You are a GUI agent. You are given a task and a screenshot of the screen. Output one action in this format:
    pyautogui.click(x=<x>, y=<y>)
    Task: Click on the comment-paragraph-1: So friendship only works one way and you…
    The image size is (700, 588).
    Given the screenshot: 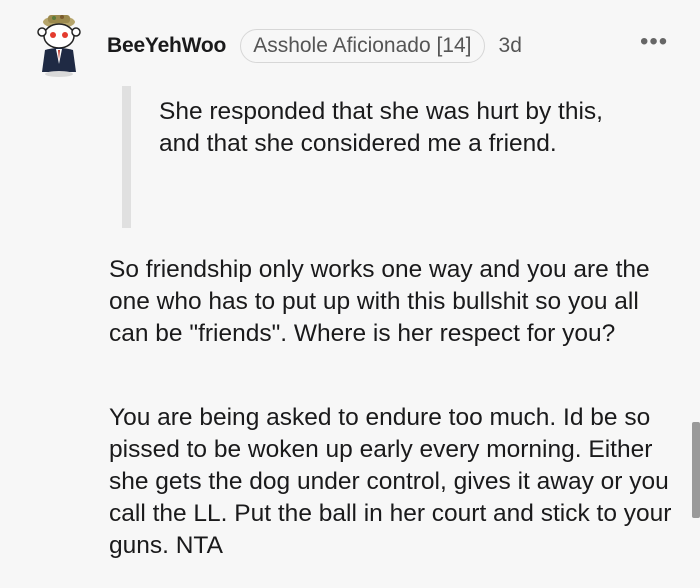 What is the action you would take?
    pyautogui.click(x=379, y=301)
    